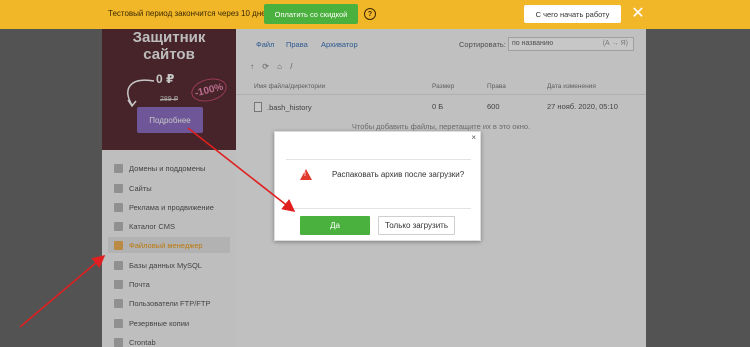 The width and height of the screenshot is (750, 347). I want to click on dialog-message: Распаковать архив после загрузки?, so click(398, 174).